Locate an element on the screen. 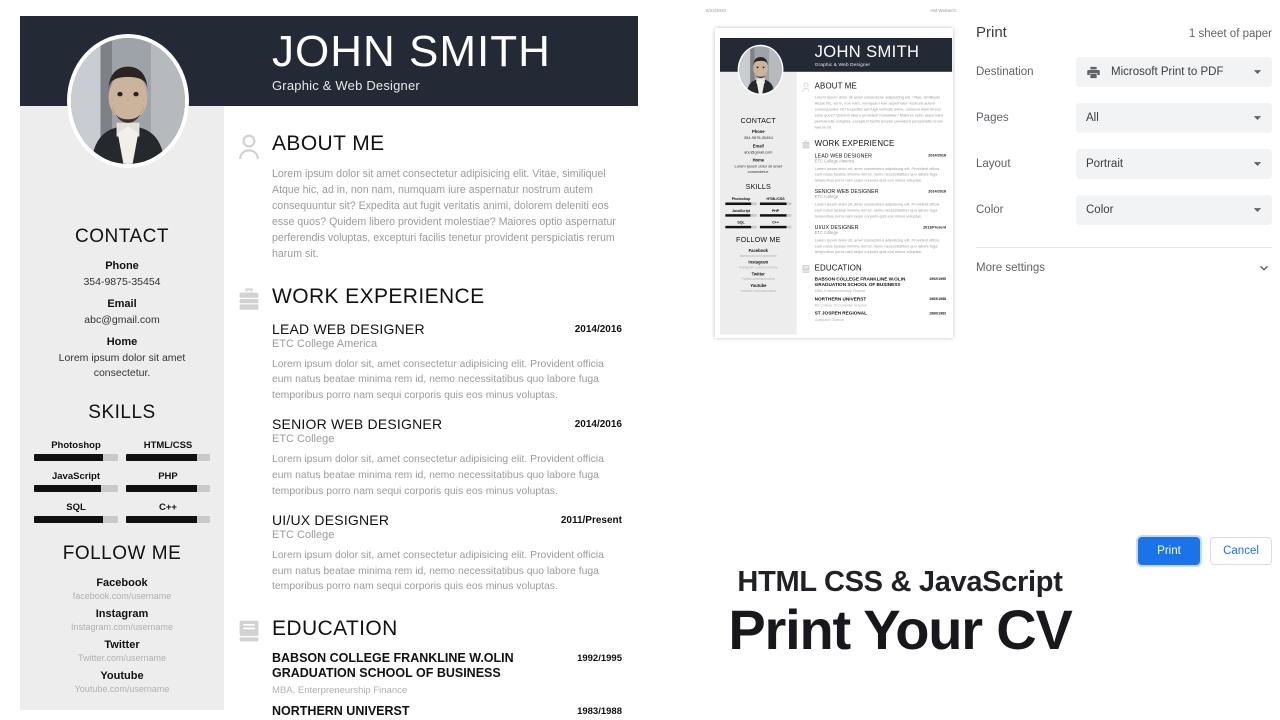 This screenshot has width=1280, height=720. follow-item-facebook: Facebook facebook.com/username is located at coordinates (122, 589).